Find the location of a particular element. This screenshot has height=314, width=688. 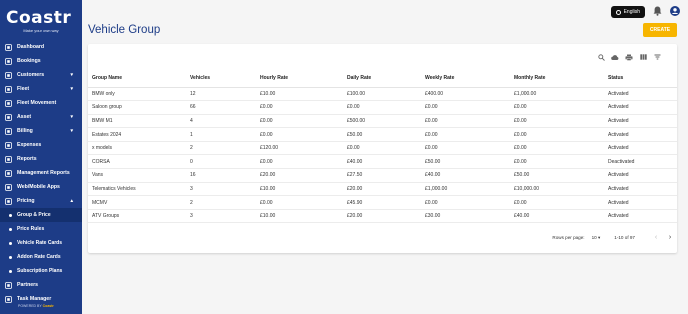

cell-daily-rate: £40.00 is located at coordinates (386, 162).